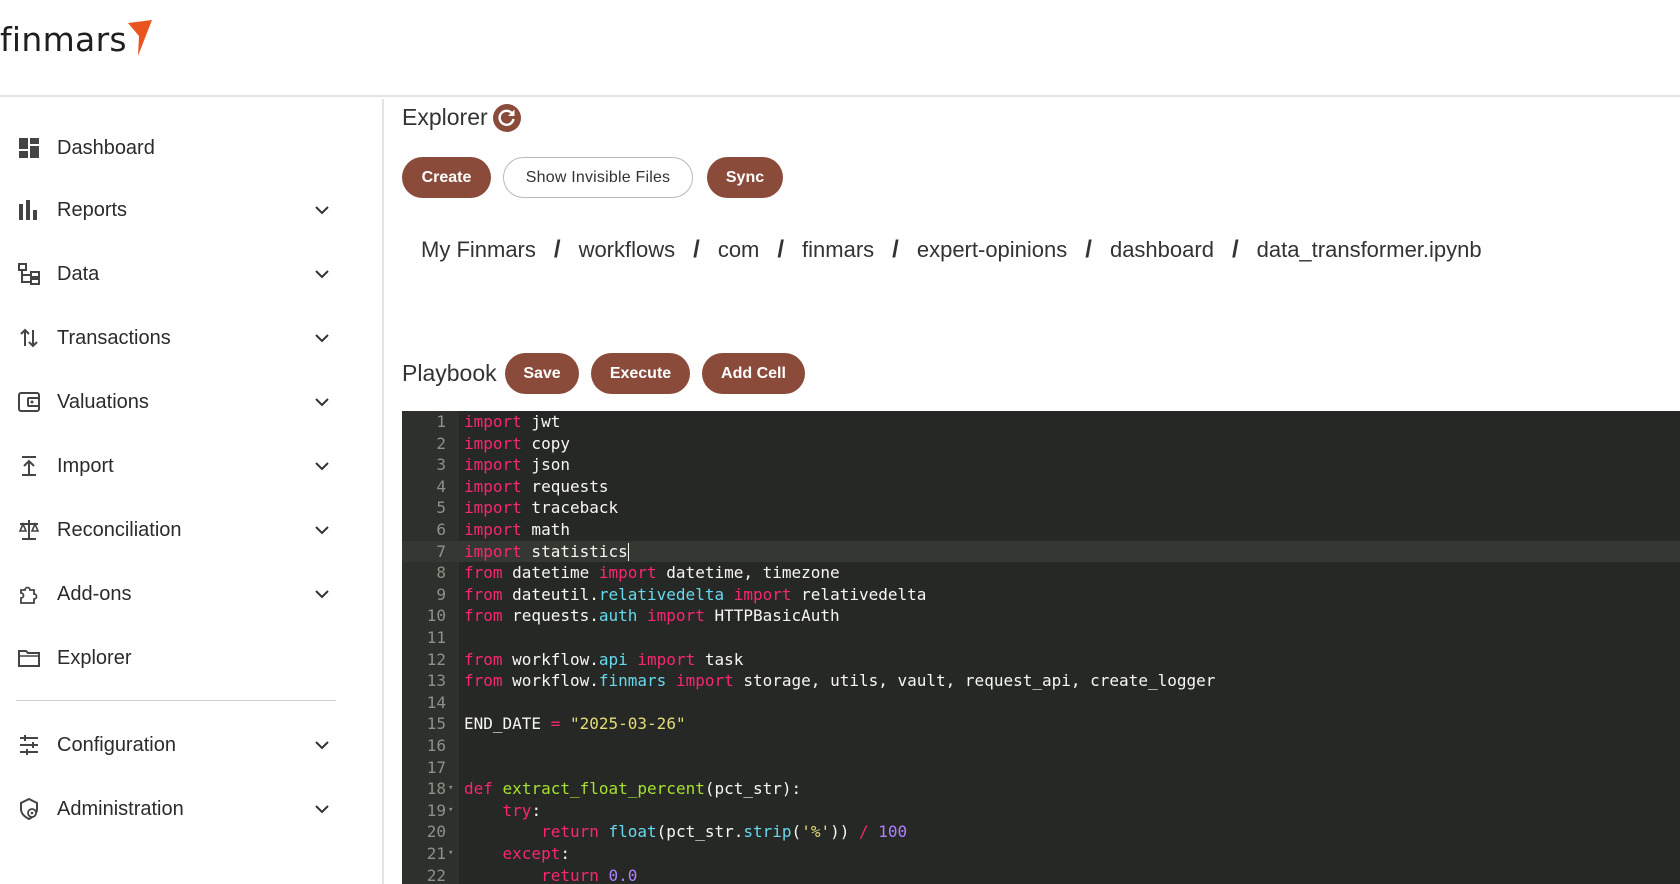 Image resolution: width=1680 pixels, height=884 pixels. Describe the element at coordinates (436, 659) in the screenshot. I see `line-number: 12` at that location.